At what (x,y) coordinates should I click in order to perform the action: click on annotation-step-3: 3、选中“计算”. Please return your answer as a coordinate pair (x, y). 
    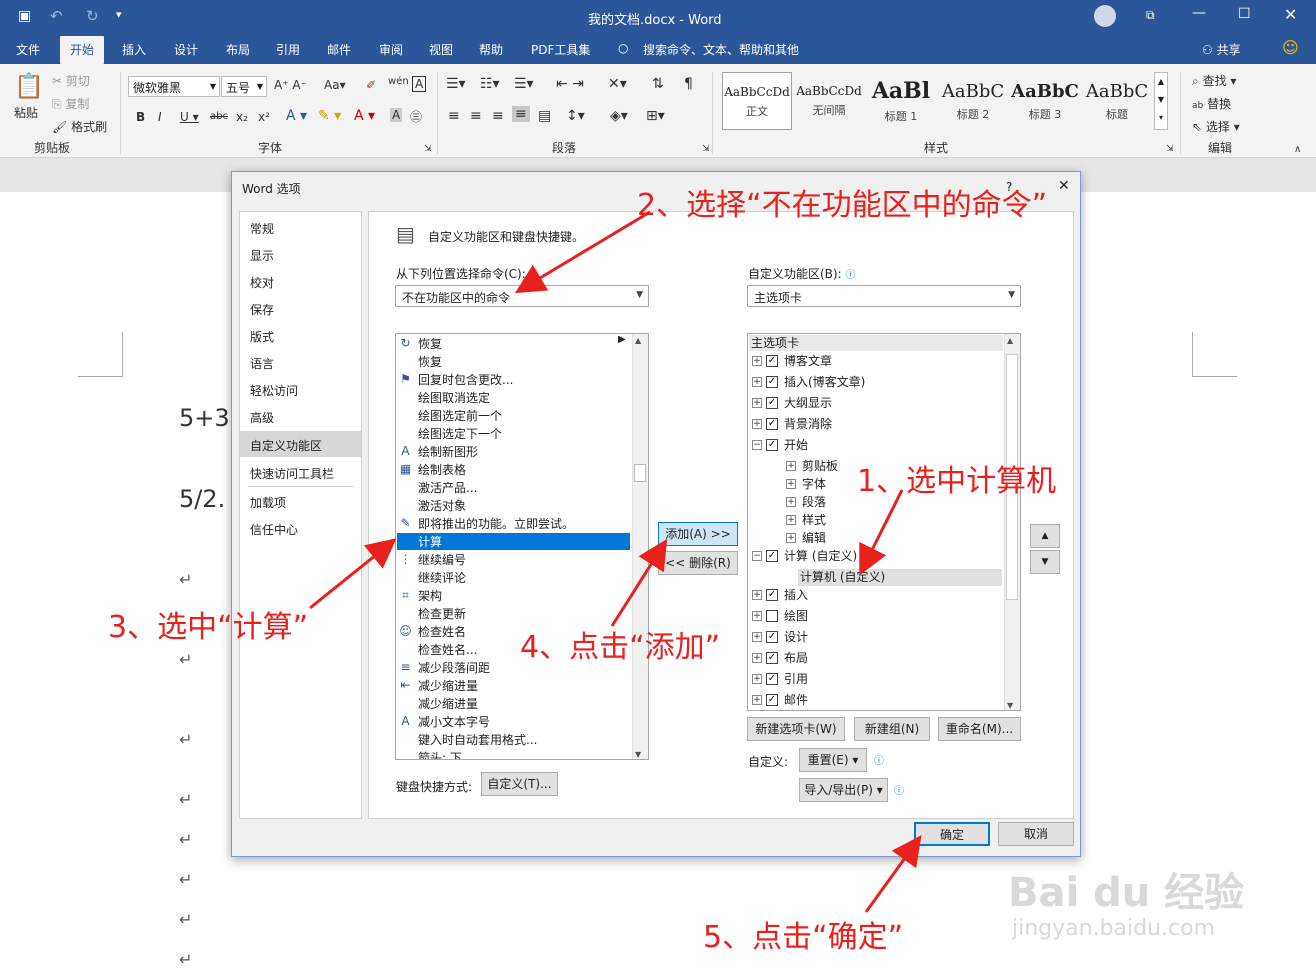
    Looking at the image, I should click on (208, 627).